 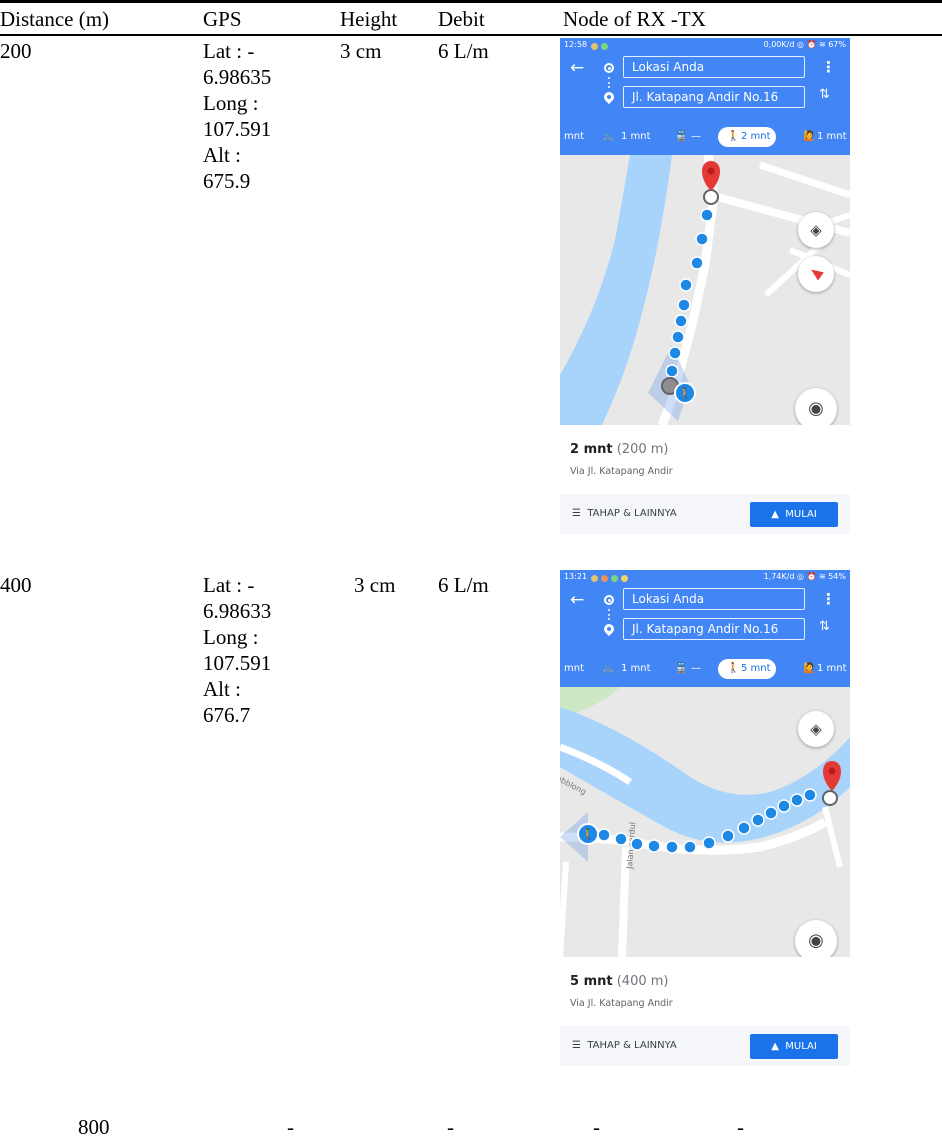 What do you see at coordinates (609, 82) in the screenshot?
I see `route-connector` at bounding box center [609, 82].